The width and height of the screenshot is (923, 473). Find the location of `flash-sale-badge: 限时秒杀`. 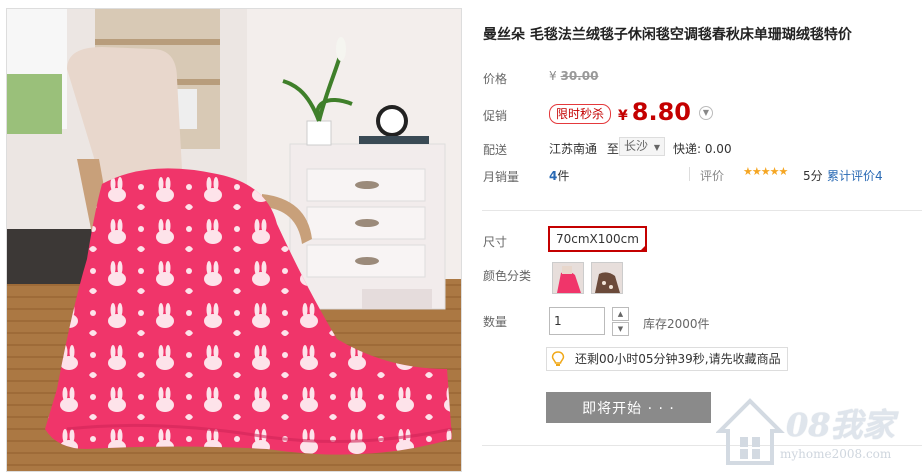

flash-sale-badge: 限时秒杀 is located at coordinates (580, 114).